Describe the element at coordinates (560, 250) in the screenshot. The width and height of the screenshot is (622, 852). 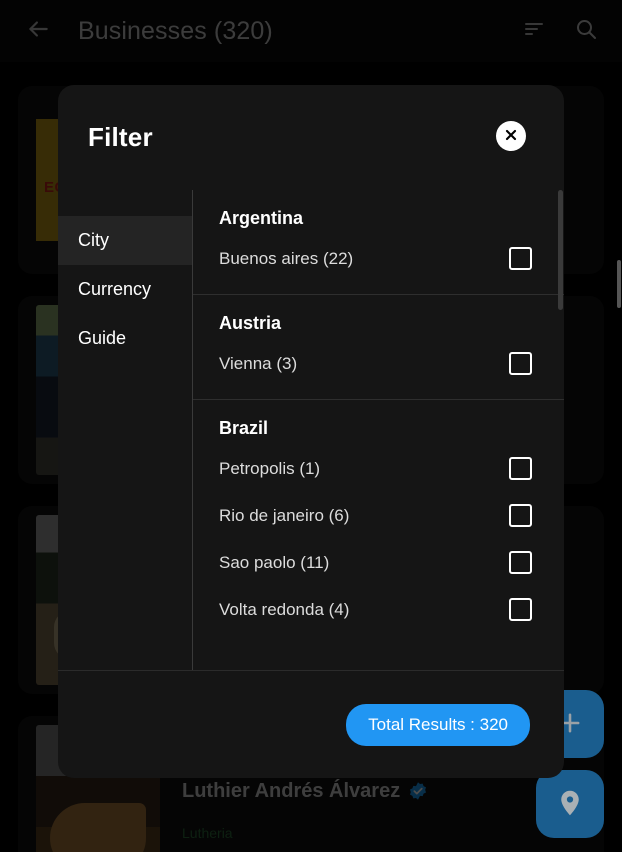
I see `options-scrollbar-thumb` at that location.